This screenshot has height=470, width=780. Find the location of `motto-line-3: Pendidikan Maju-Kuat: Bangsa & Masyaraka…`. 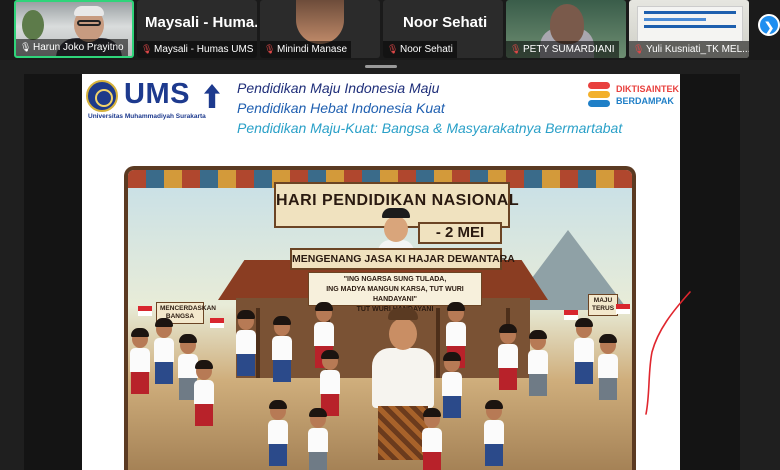

motto-line-3: Pendidikan Maju-Kuat: Bangsa & Masyaraka… is located at coordinates (430, 128).